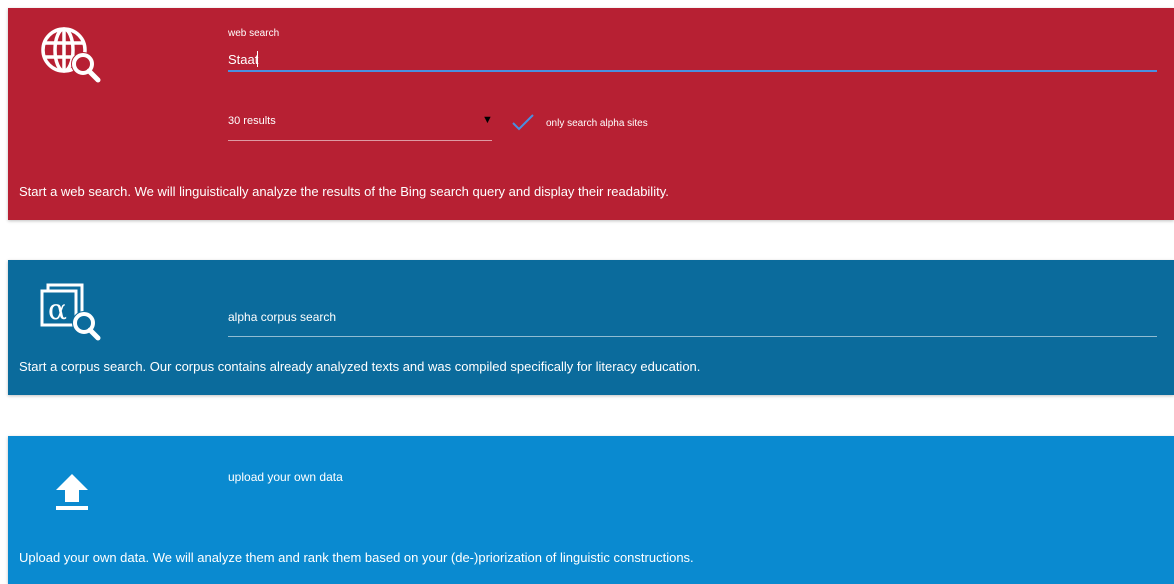  Describe the element at coordinates (285, 477) in the screenshot. I see `upload-own-data-button: upload your own data` at that location.